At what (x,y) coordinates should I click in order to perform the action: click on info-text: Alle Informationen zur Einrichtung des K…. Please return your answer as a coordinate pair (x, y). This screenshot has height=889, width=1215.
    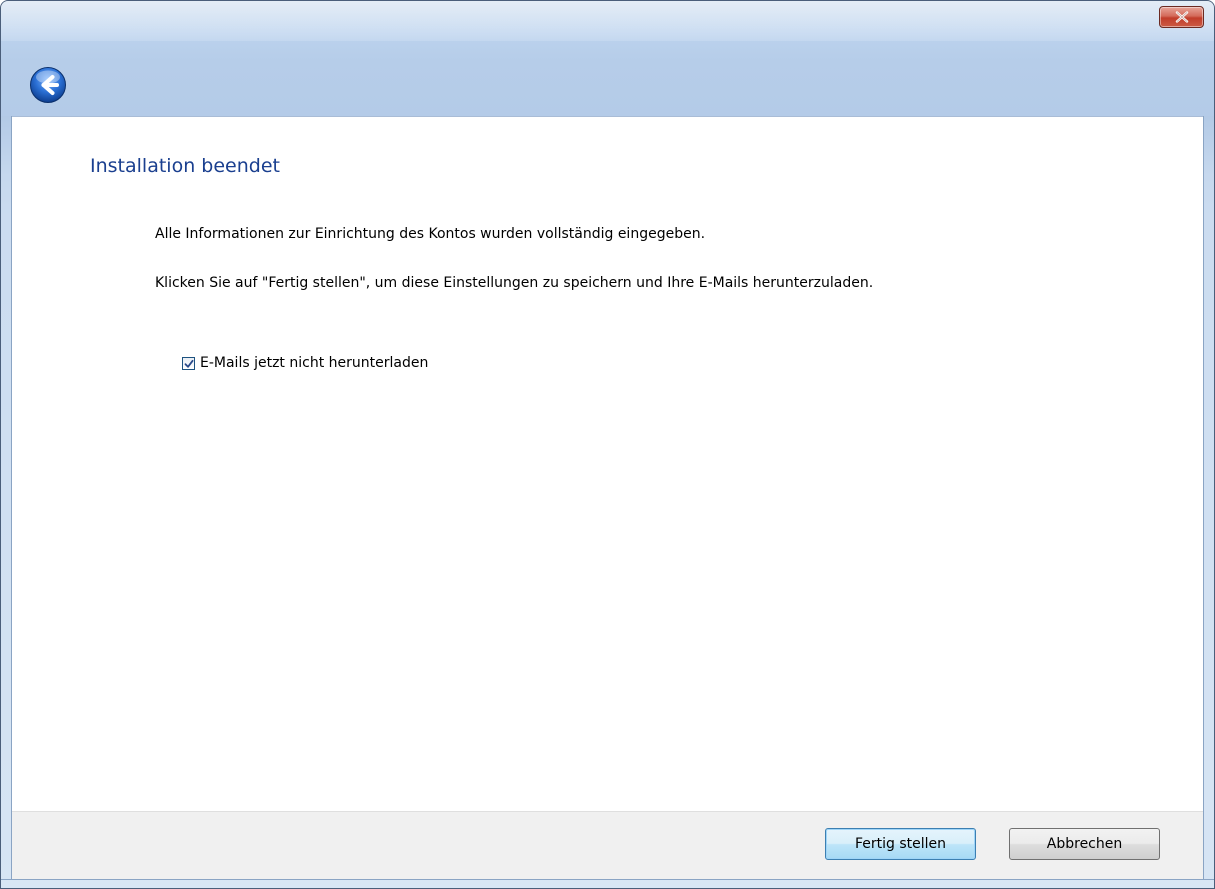
    Looking at the image, I should click on (430, 234).